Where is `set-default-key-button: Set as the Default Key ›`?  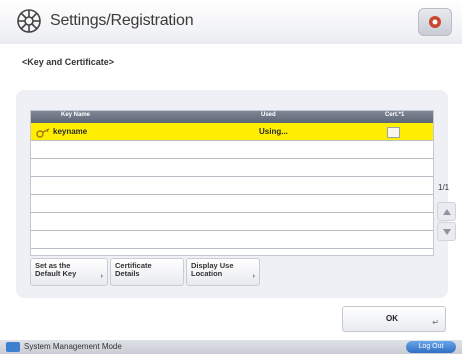 set-default-key-button: Set as the Default Key › is located at coordinates (69, 272).